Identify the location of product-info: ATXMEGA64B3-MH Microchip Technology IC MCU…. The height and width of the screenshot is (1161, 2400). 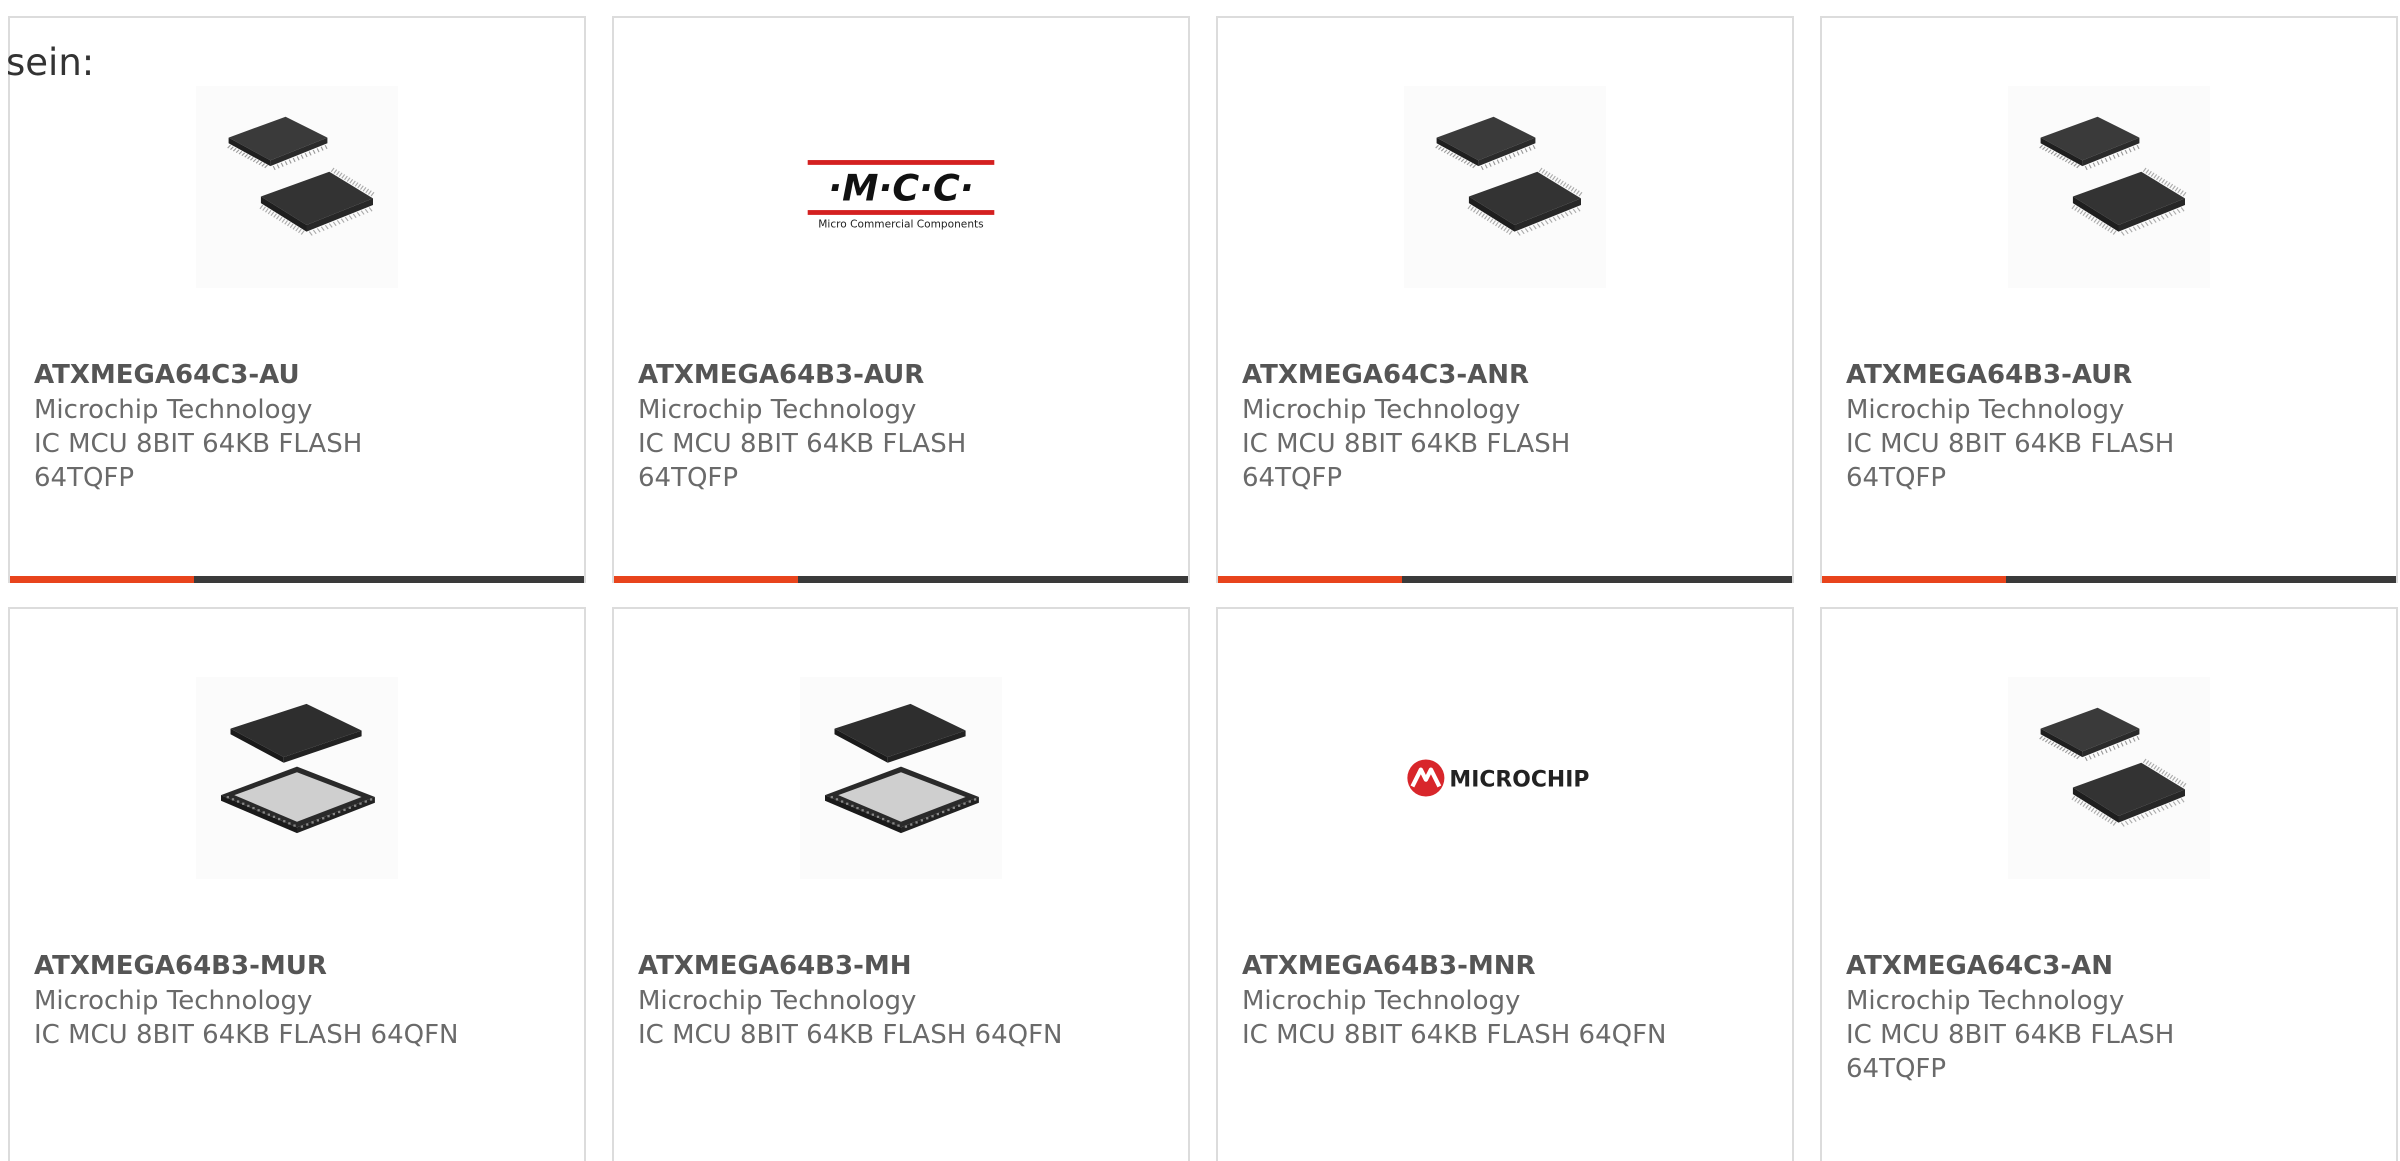
(898, 1000).